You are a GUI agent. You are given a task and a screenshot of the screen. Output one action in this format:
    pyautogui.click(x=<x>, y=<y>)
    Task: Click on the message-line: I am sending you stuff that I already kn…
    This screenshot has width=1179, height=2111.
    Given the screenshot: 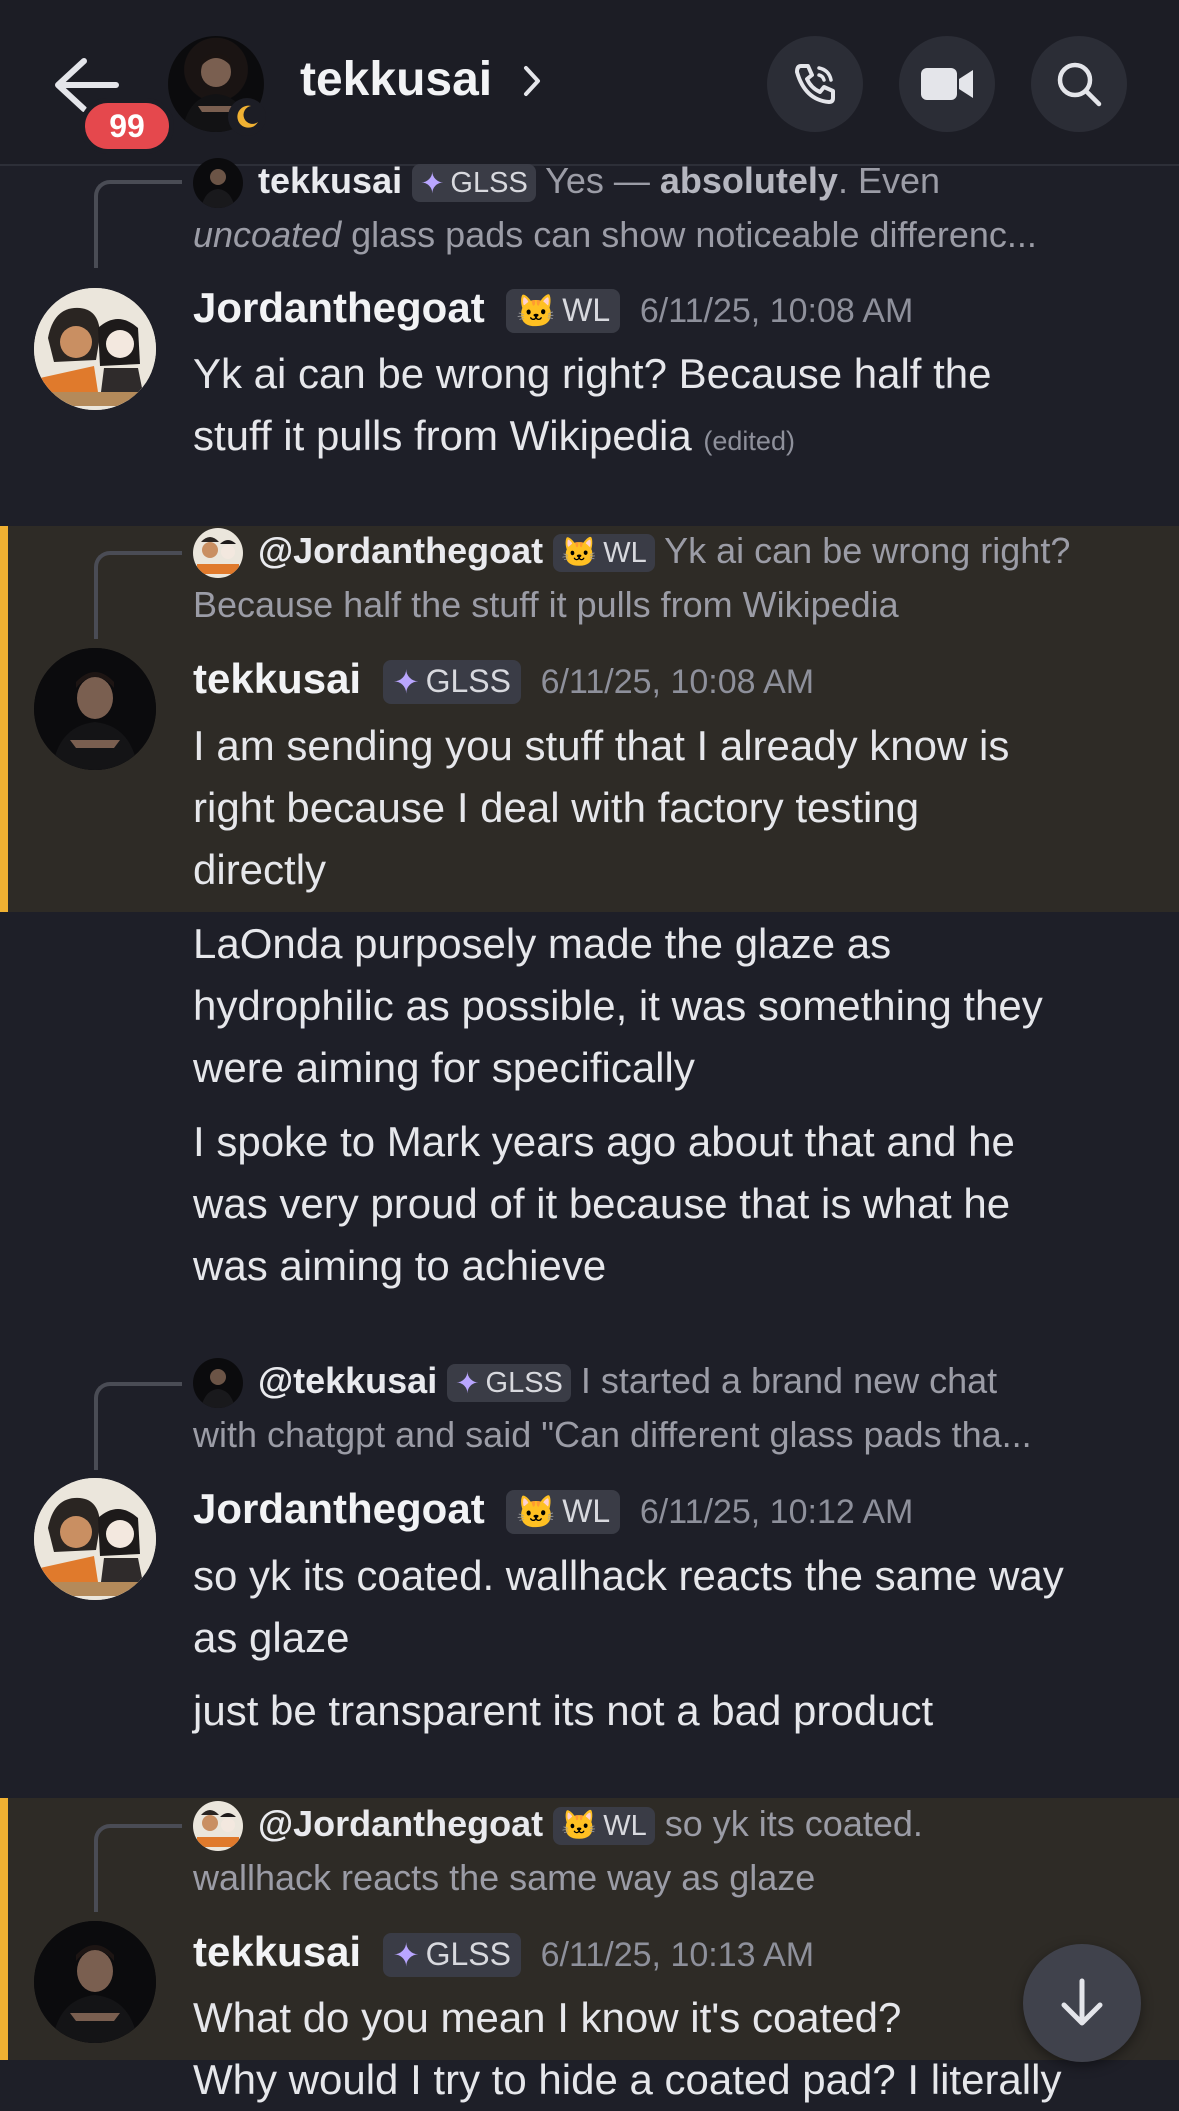 What is the action you would take?
    pyautogui.click(x=601, y=745)
    